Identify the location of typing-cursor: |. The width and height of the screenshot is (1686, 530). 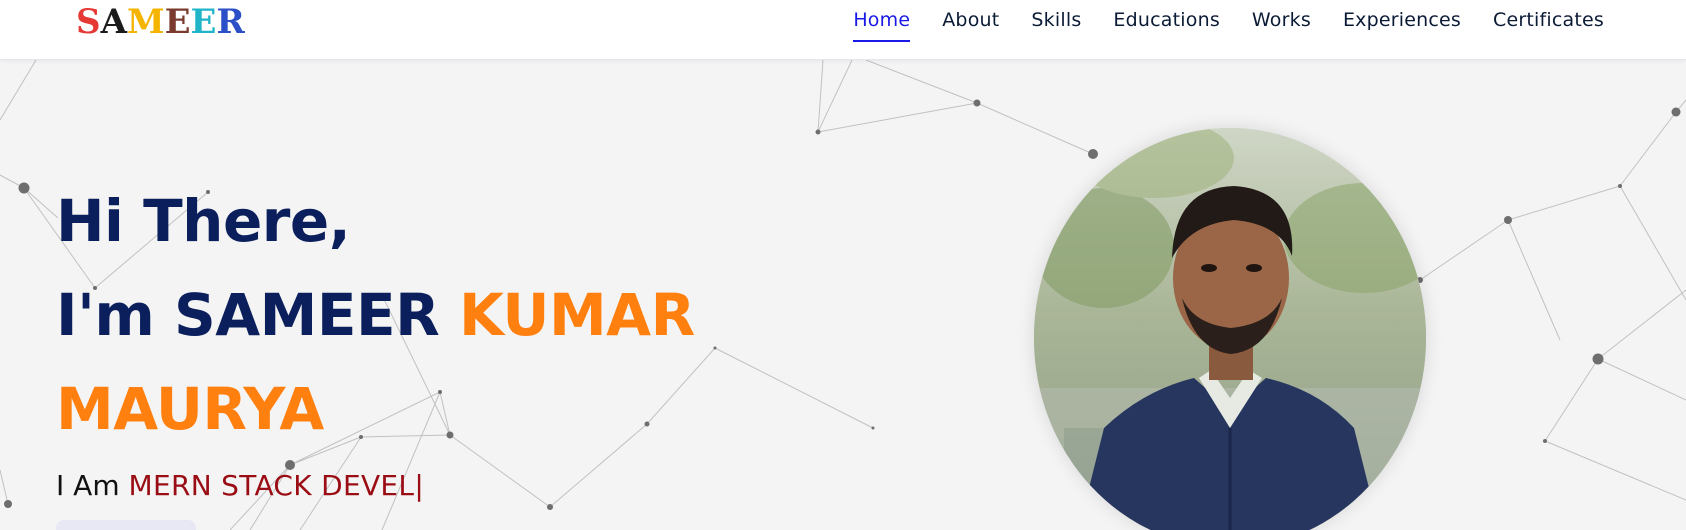
(419, 485).